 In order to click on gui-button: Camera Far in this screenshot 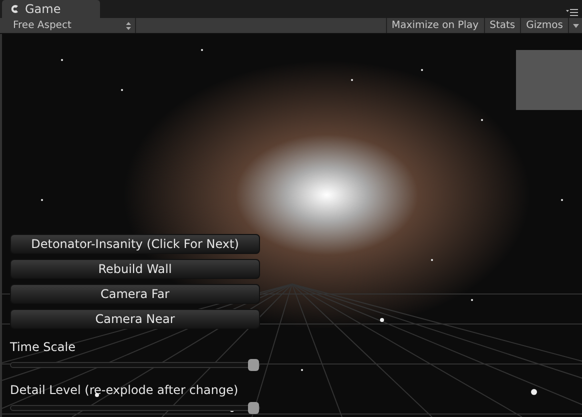, I will do `click(135, 294)`.